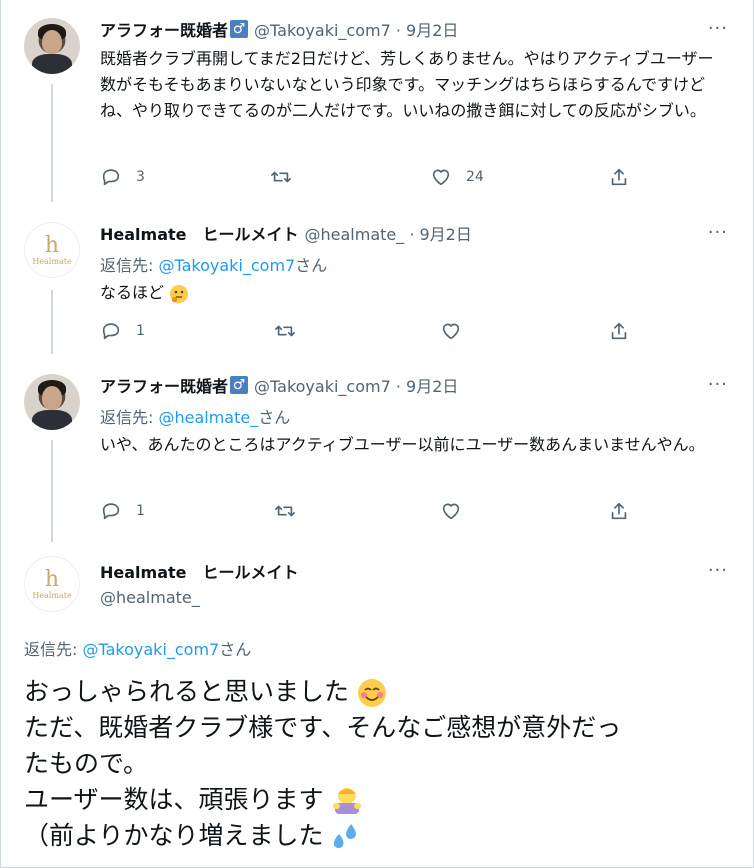 This screenshot has height=868, width=754. I want to click on thinking-emoji-icon, so click(179, 293).